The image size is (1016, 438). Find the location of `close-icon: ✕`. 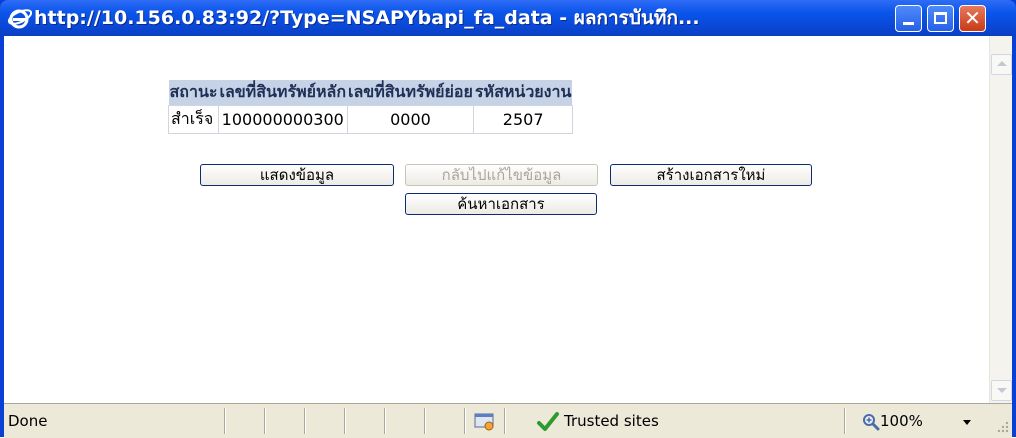

close-icon: ✕ is located at coordinates (972, 18).